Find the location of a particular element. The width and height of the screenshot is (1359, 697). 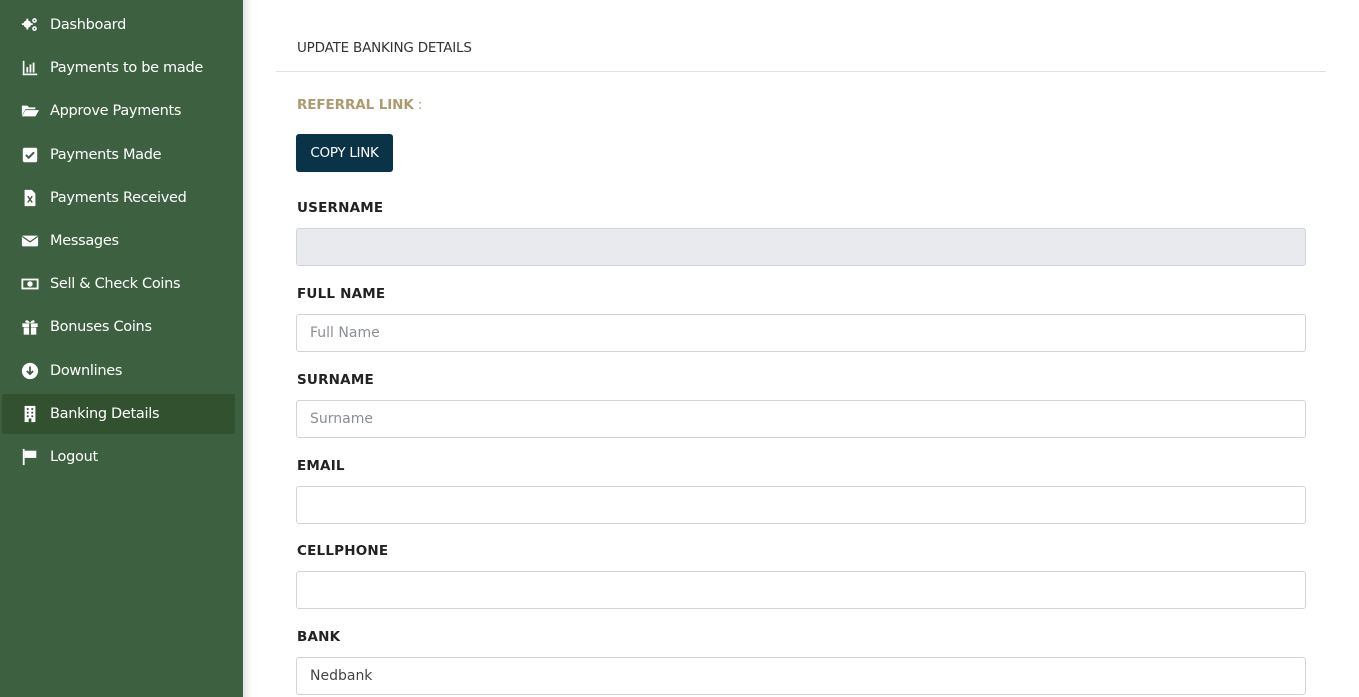

referral-link-label: REFERRAL LINK : is located at coordinates (359, 105).